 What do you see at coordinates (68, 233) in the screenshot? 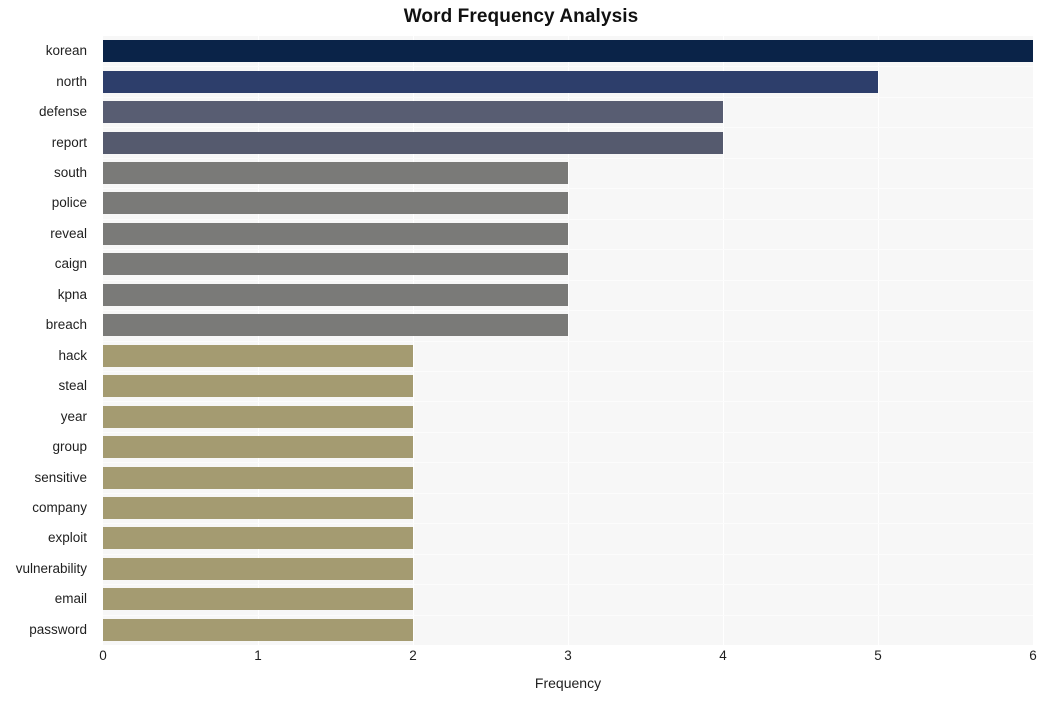
I see `y-tick-label-reveal: reveal` at bounding box center [68, 233].